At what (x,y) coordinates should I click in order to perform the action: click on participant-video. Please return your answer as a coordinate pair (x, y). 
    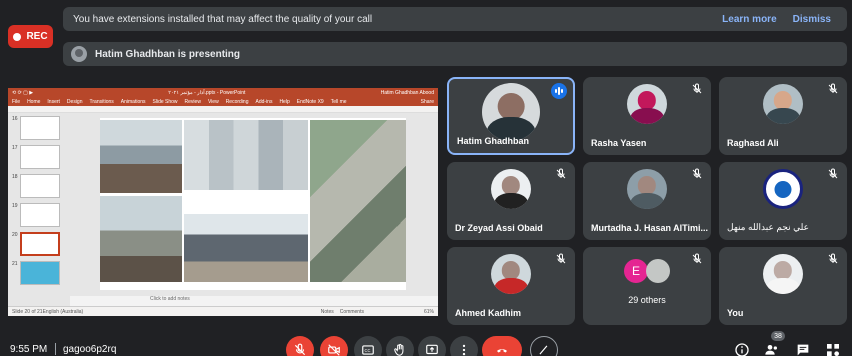
    Looking at the image, I should click on (511, 111).